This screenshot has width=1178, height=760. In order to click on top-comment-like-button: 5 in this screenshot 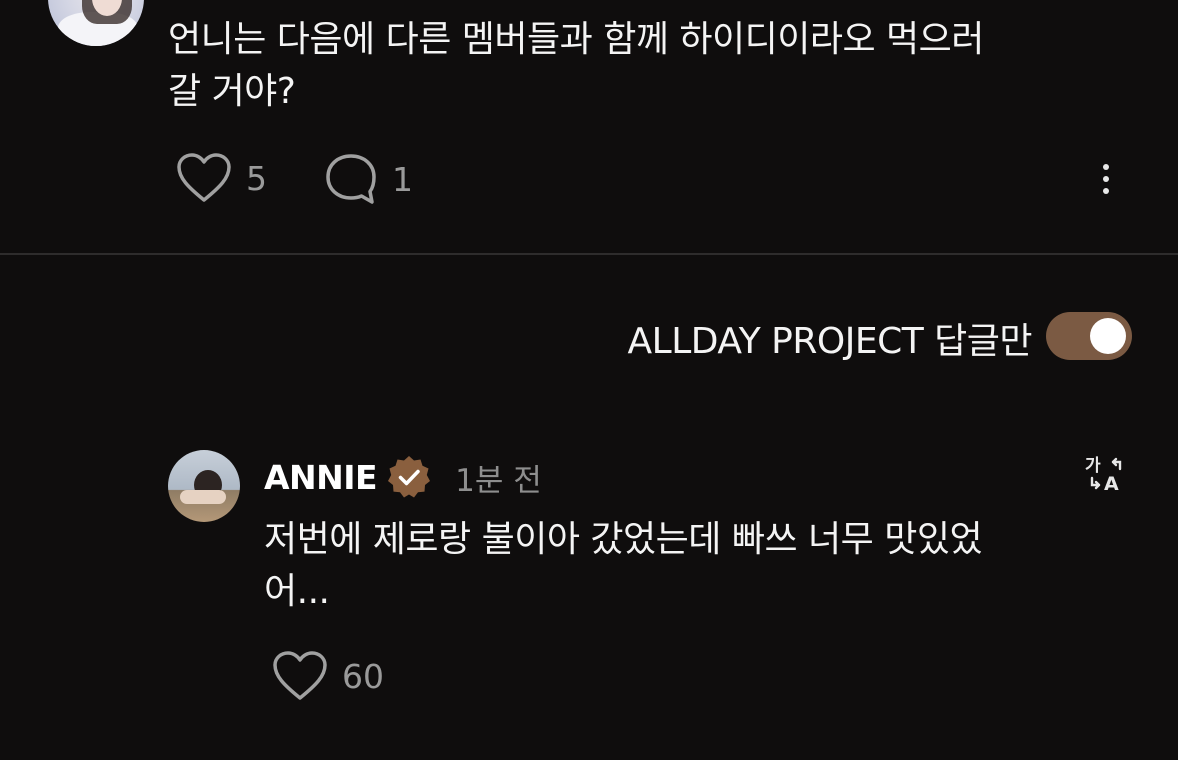, I will do `click(221, 178)`.